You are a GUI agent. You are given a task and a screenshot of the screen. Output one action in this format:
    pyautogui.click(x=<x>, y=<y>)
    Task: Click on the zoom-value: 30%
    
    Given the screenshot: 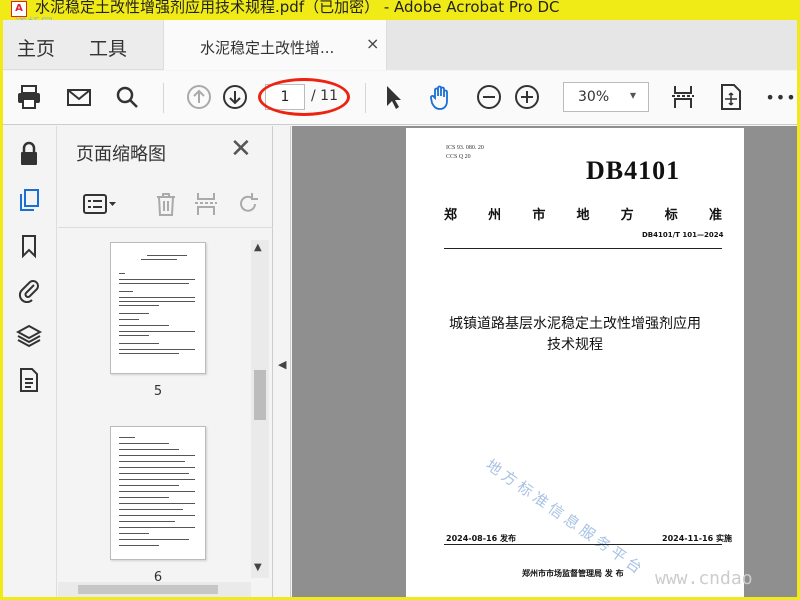 What is the action you would take?
    pyautogui.click(x=594, y=97)
    